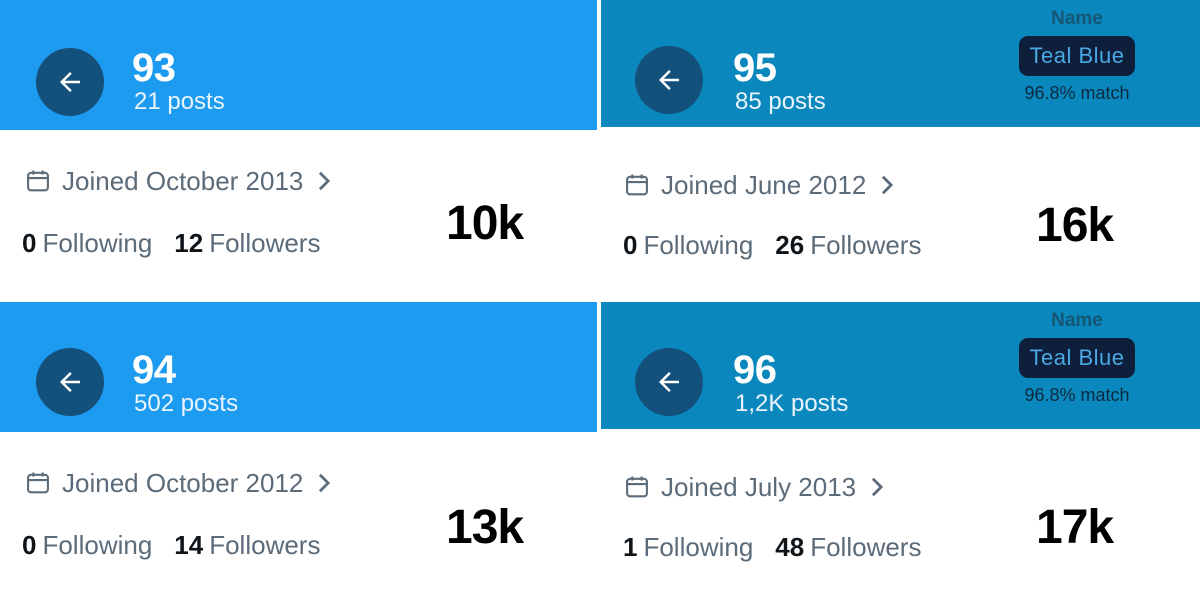 The image size is (1200, 600). I want to click on following-link: 1 Following, so click(688, 547).